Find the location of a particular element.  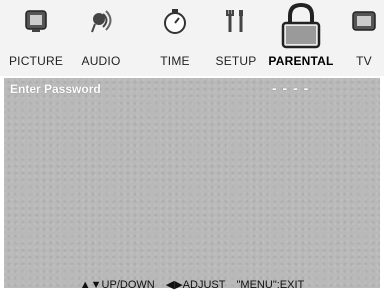

hint-exit: "MENU":EXIT is located at coordinates (270, 285).